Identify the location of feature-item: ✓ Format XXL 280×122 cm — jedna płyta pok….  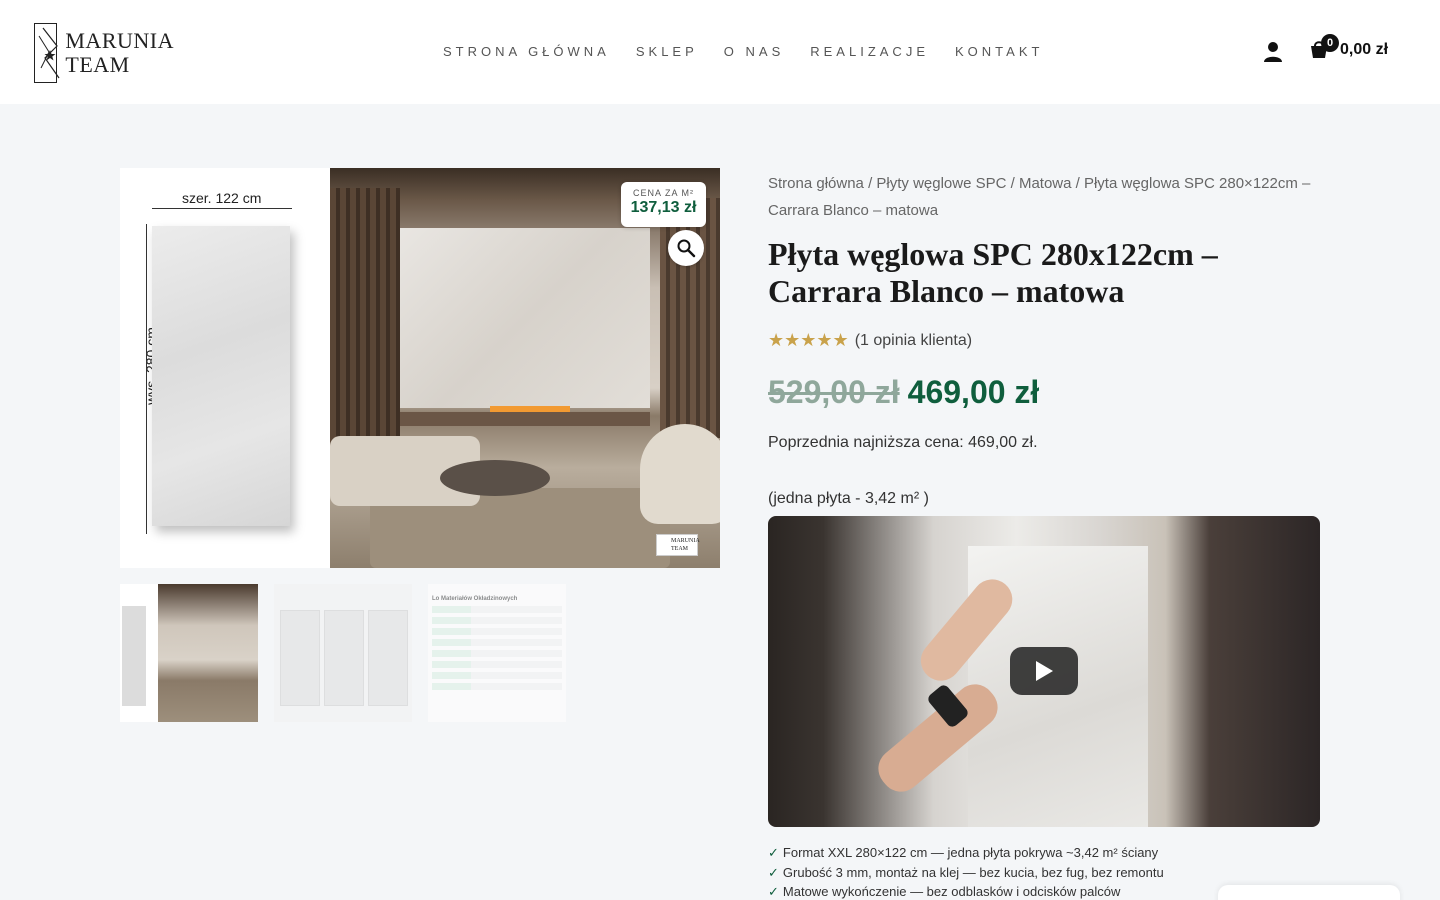
(966, 853).